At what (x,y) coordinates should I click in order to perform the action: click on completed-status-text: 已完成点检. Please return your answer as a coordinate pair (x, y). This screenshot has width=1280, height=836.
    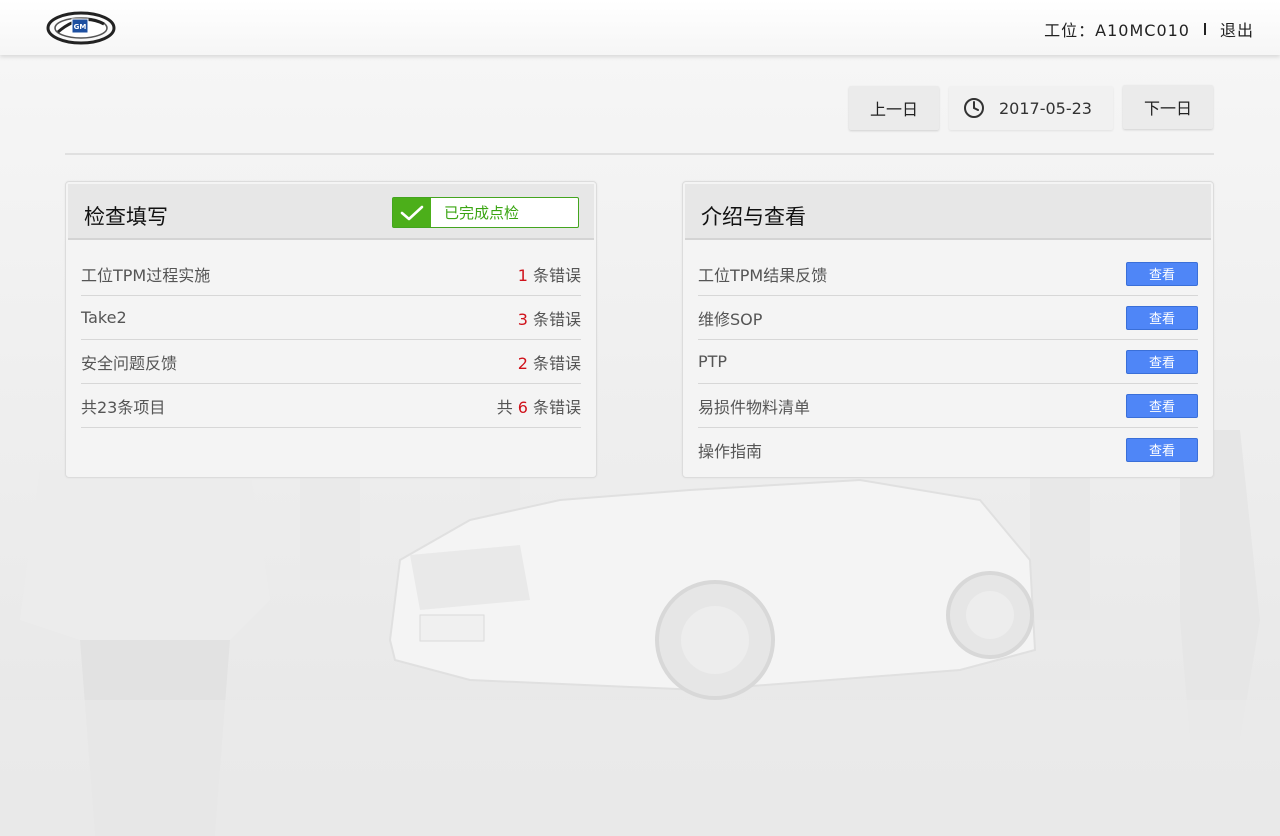
    Looking at the image, I should click on (482, 213).